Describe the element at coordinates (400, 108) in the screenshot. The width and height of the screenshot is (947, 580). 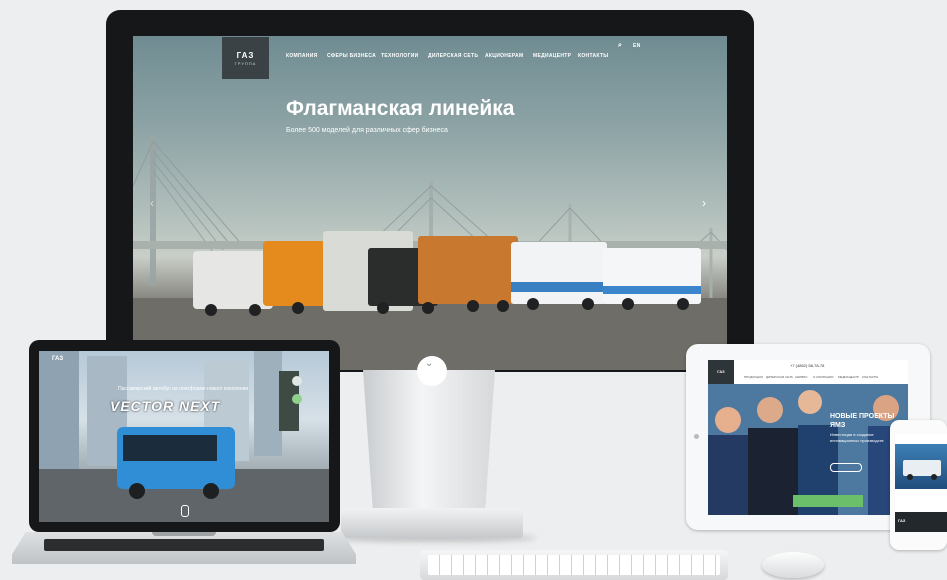
I see `hero-title: Флагманская линейка` at that location.